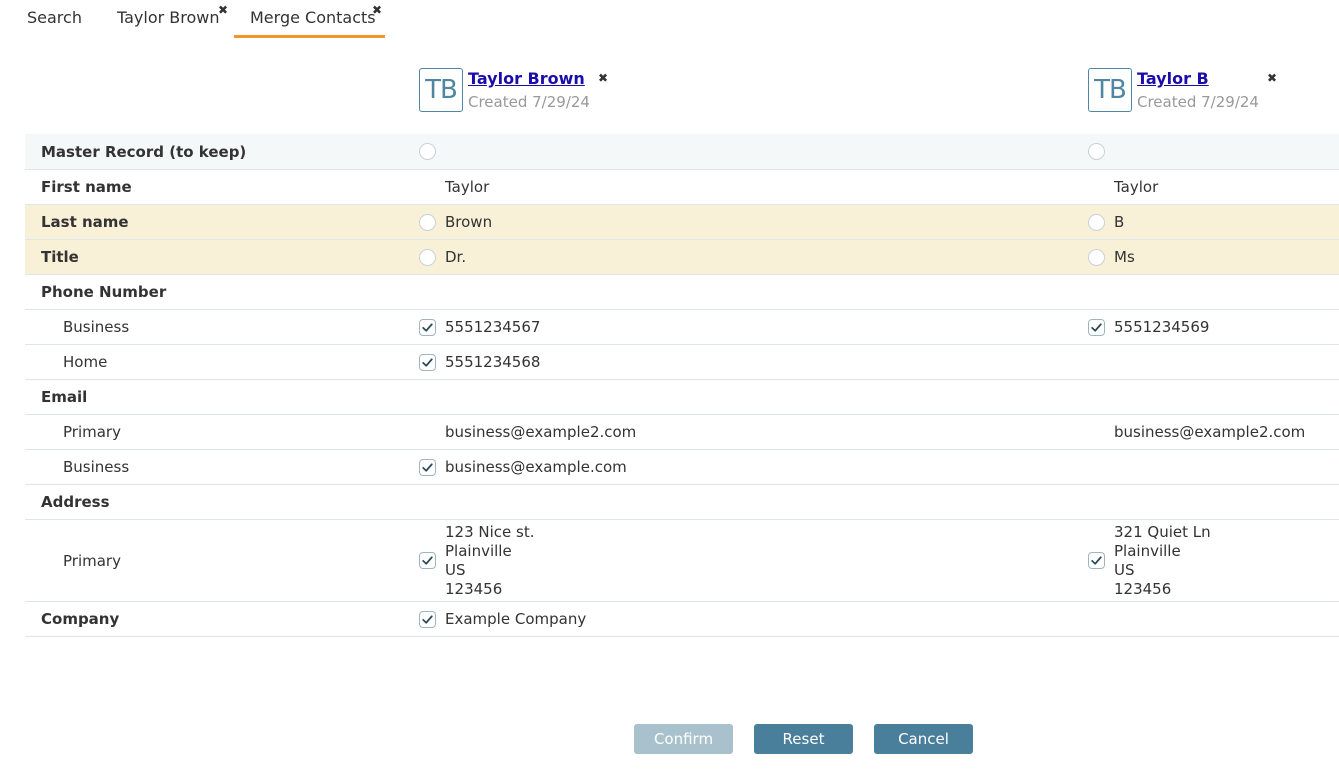  What do you see at coordinates (104, 292) in the screenshot?
I see `section-label: Phone Number` at bounding box center [104, 292].